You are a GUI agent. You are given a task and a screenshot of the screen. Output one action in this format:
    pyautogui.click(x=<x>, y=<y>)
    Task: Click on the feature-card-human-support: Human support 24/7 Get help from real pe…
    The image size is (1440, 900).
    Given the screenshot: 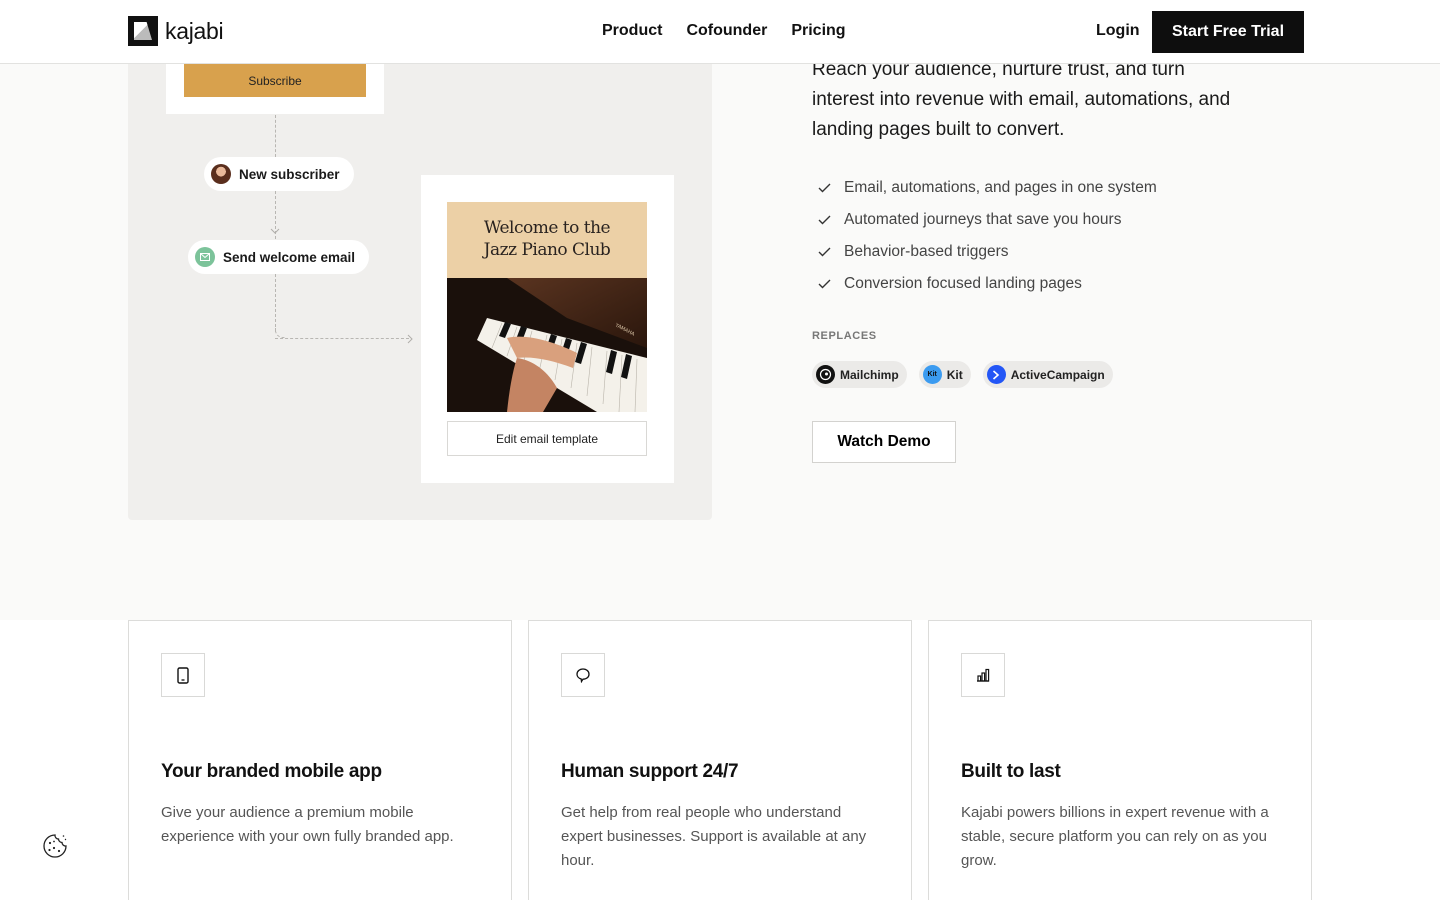 What is the action you would take?
    pyautogui.click(x=720, y=760)
    